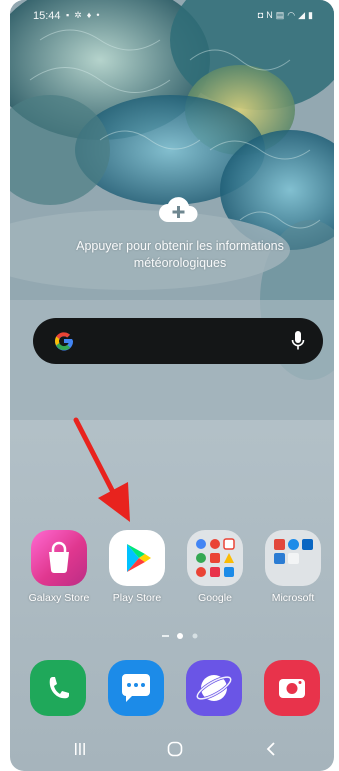  I want to click on google-search-bar, so click(178, 341).